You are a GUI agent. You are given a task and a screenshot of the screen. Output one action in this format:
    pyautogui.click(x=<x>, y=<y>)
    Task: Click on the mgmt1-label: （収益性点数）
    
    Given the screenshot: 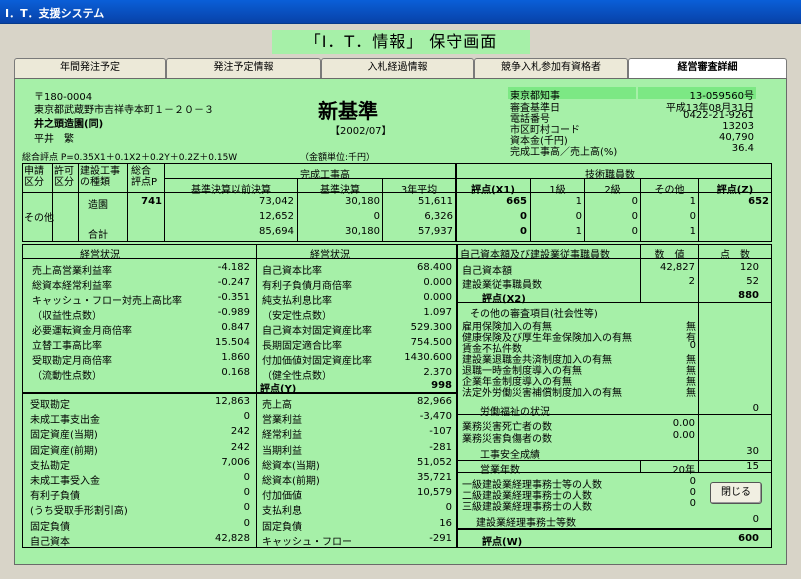 What is the action you would take?
    pyautogui.click(x=67, y=316)
    